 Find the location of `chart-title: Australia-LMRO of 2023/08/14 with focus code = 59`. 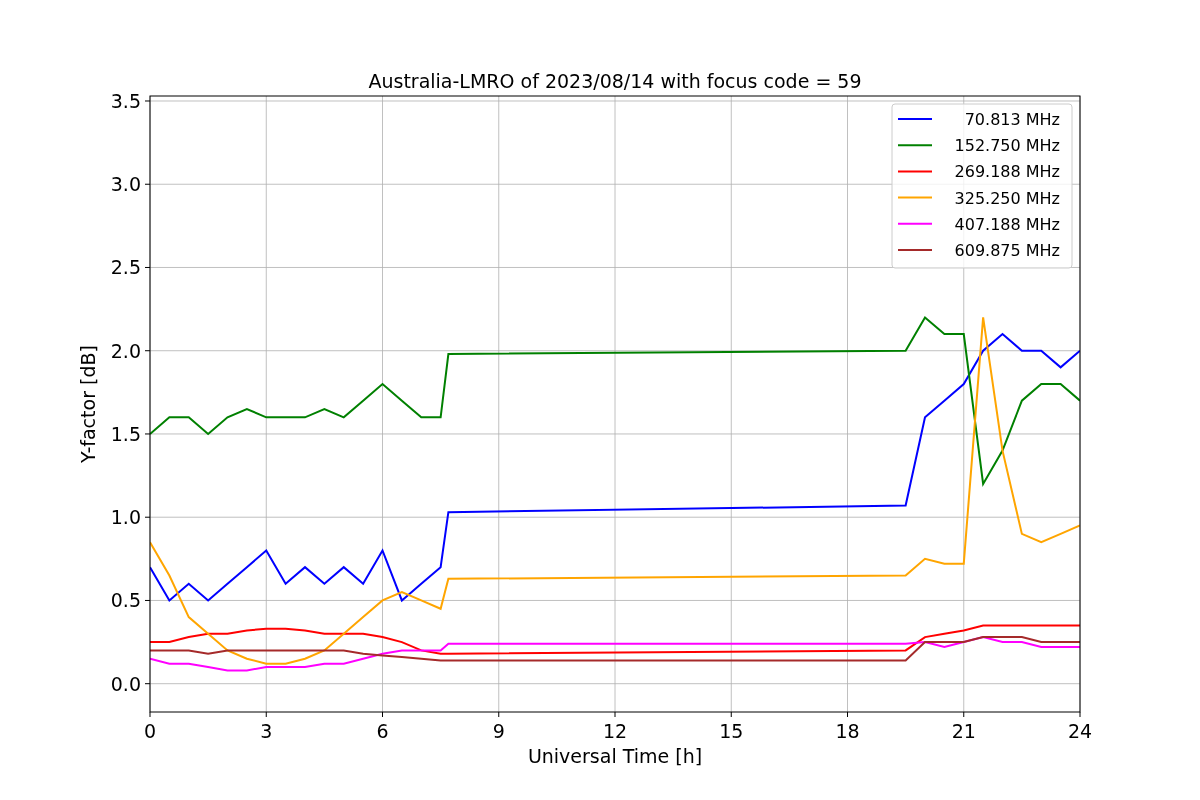

chart-title: Australia-LMRO of 2023/08/14 with focus code = 59 is located at coordinates (615, 81).